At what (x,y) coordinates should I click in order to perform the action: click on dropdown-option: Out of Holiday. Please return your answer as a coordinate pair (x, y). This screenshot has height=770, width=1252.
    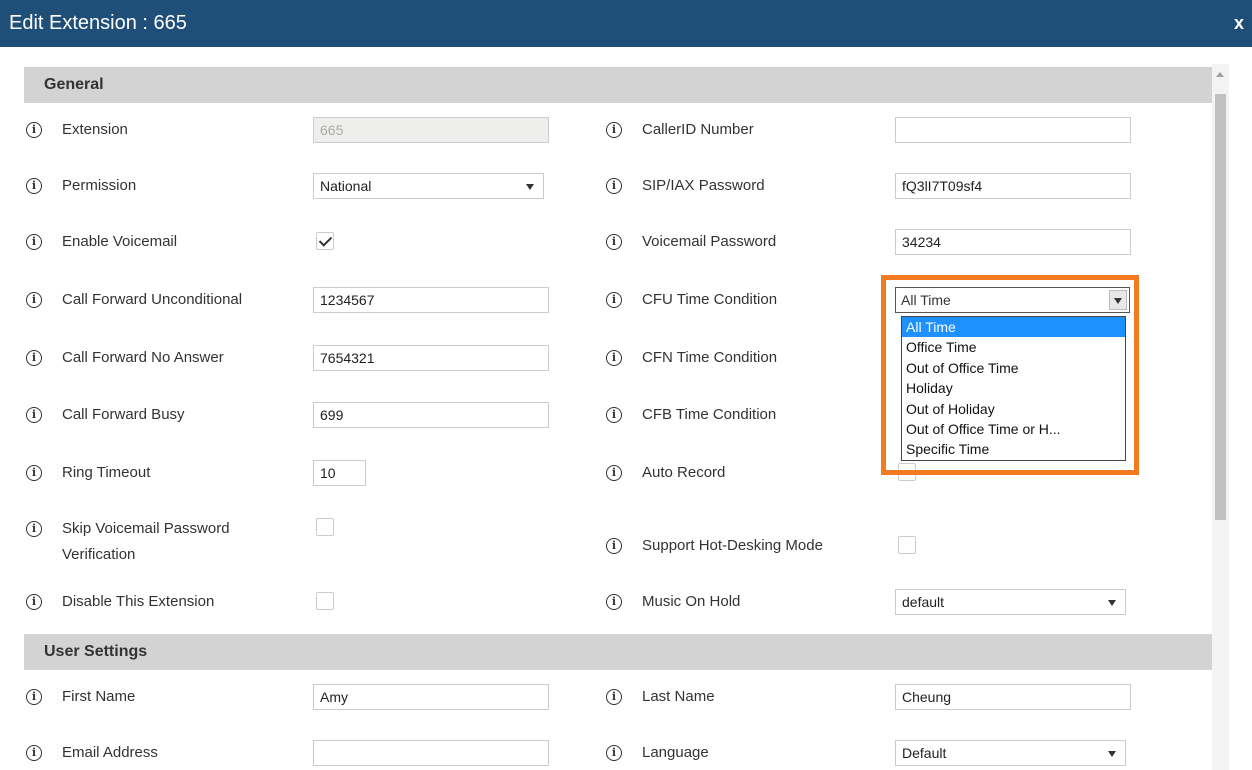
    Looking at the image, I should click on (1013, 409).